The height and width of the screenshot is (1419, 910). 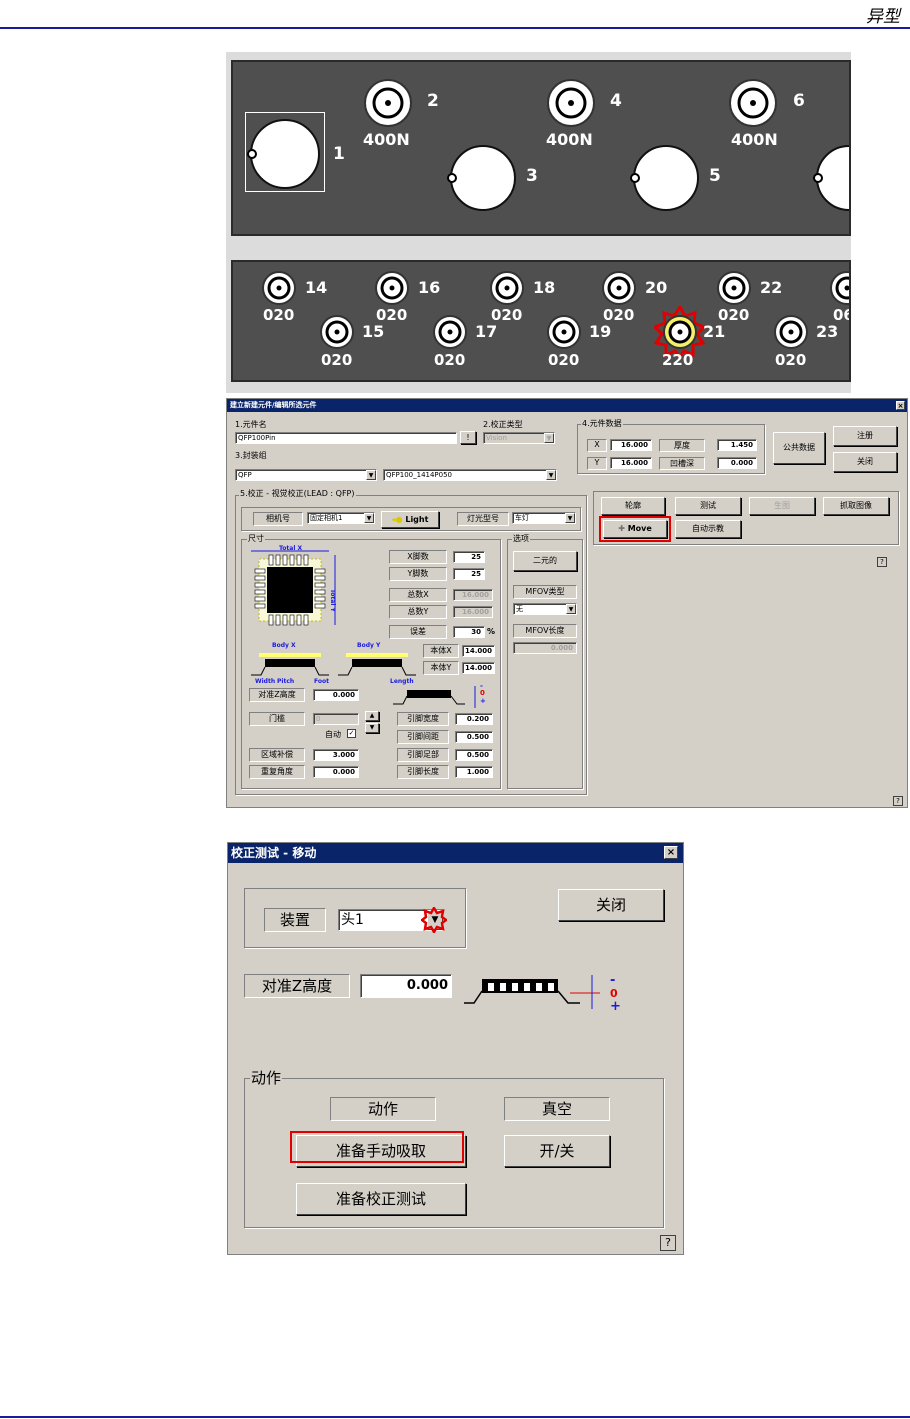 What do you see at coordinates (545, 631) in the screenshot?
I see `mfov-len-label: MFOV长度` at bounding box center [545, 631].